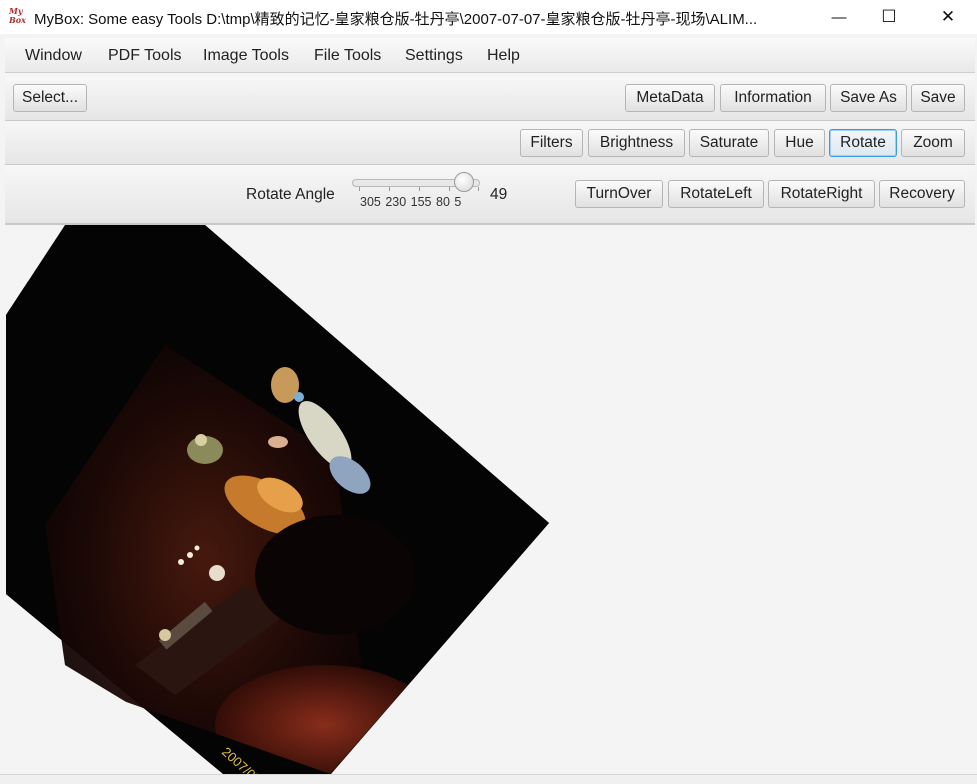 The image size is (977, 784). I want to click on menu-pdf-tools: PDF Tools, so click(145, 56).